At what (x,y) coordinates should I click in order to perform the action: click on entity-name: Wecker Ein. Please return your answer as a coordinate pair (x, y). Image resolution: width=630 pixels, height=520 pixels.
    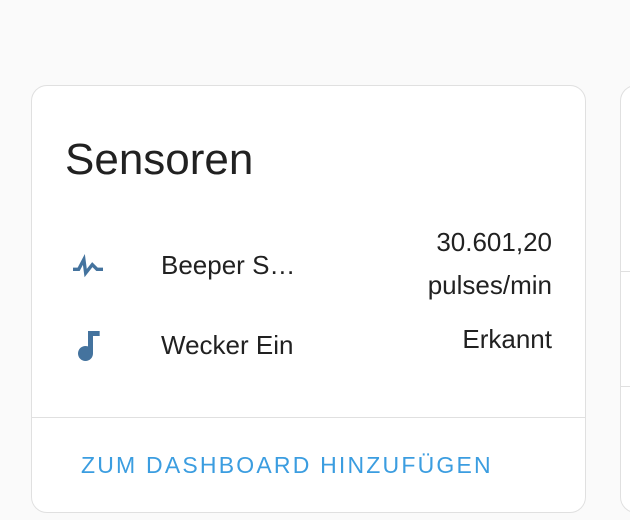
    Looking at the image, I should click on (227, 345).